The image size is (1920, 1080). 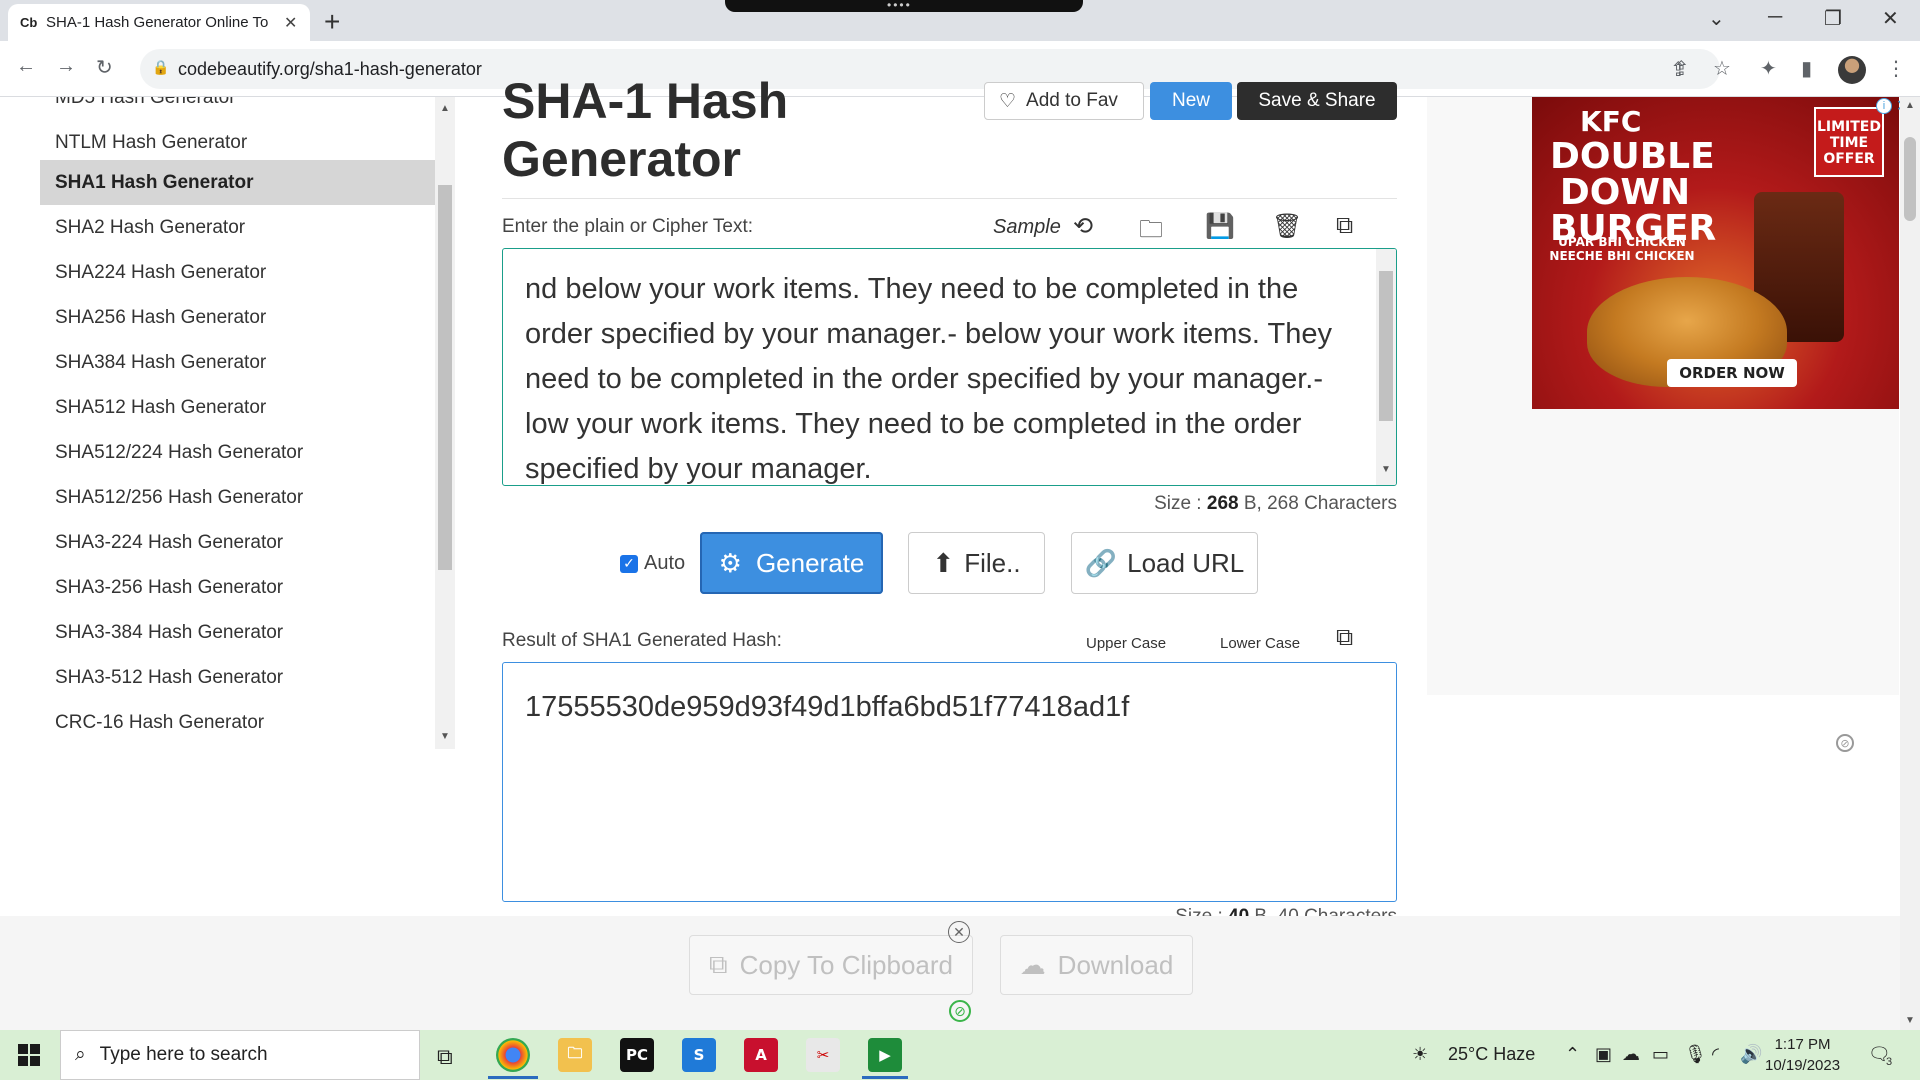 What do you see at coordinates (1287, 226) in the screenshot?
I see `delete-icon: 🗑` at bounding box center [1287, 226].